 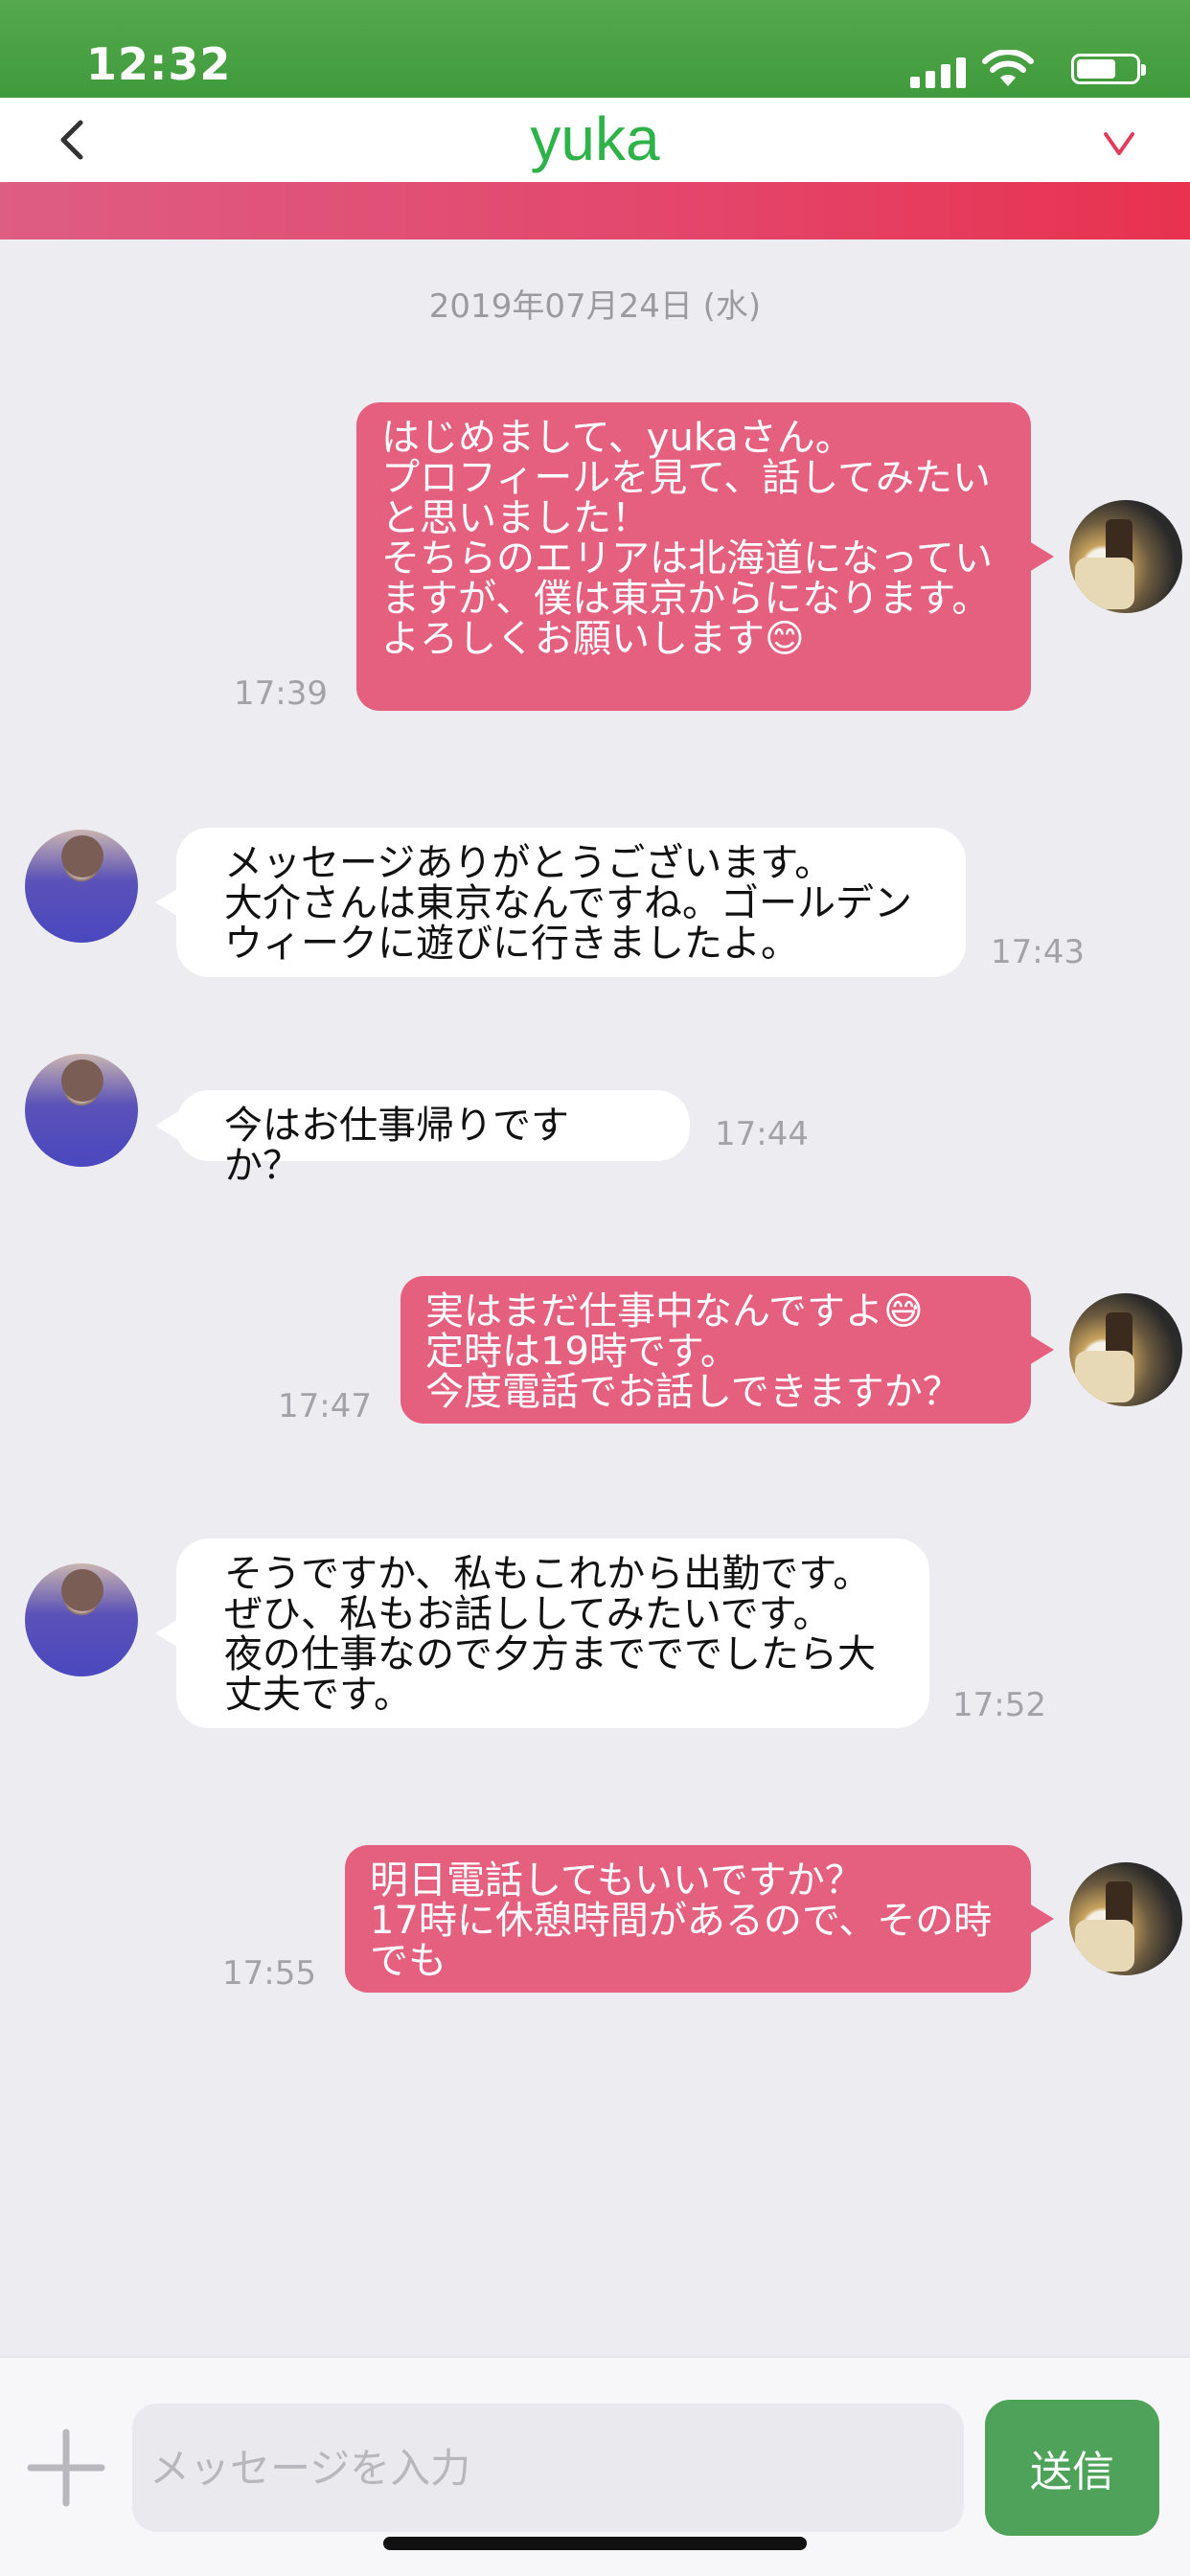 I want to click on page-title: yuka, so click(x=595, y=139).